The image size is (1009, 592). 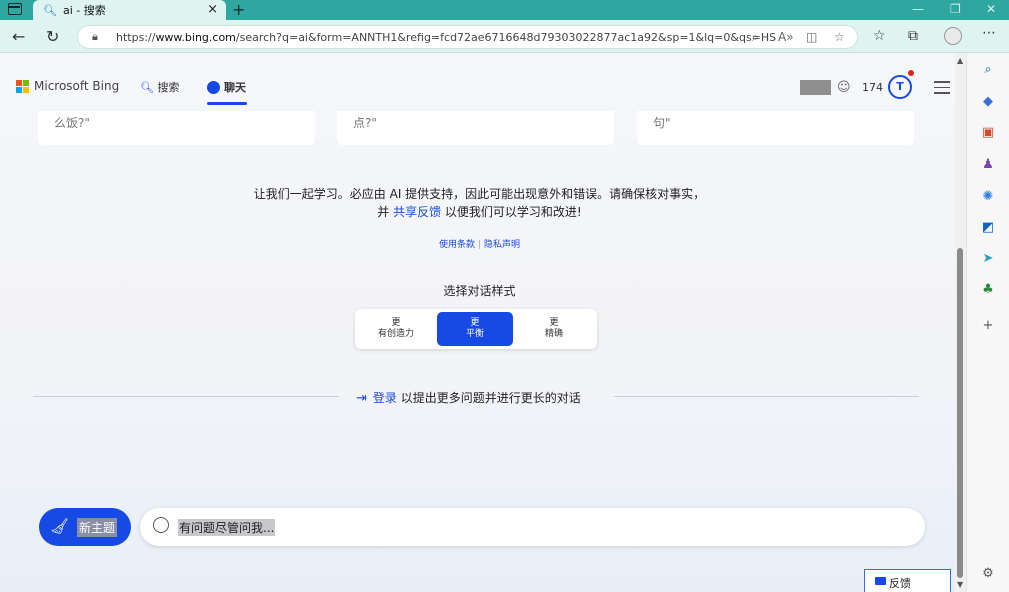 I want to click on tab-actions-icon, so click(x=15, y=9).